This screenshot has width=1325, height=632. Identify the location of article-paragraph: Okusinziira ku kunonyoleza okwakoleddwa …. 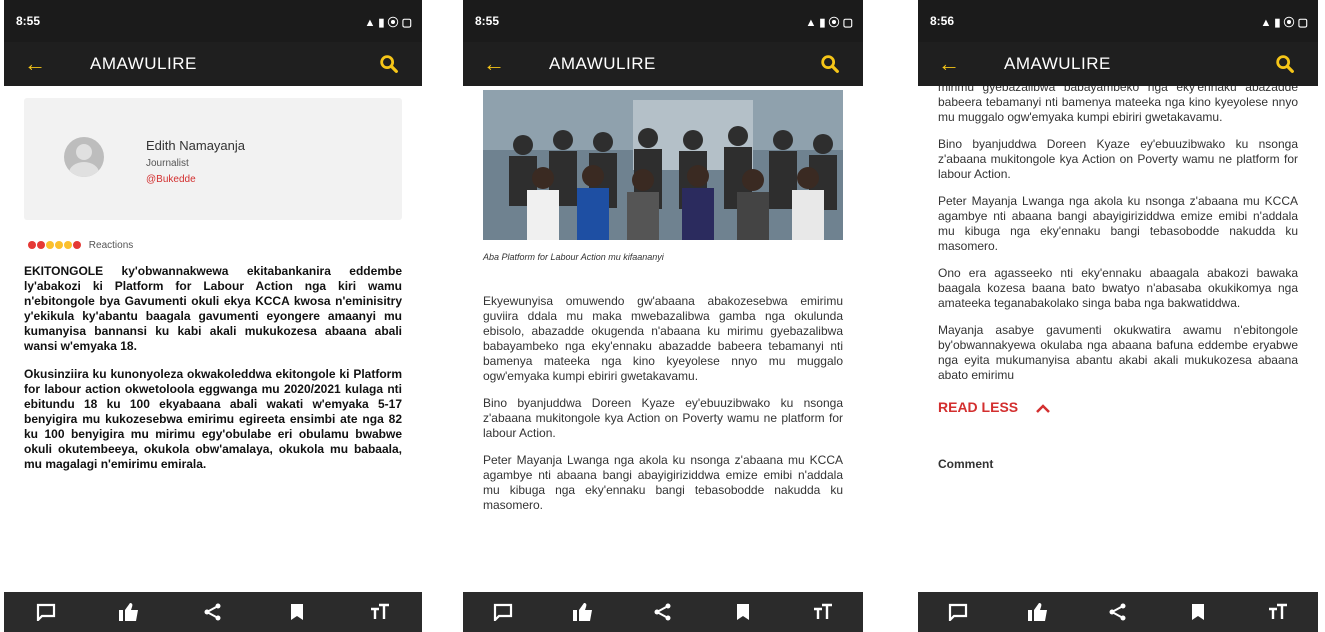
(213, 419).